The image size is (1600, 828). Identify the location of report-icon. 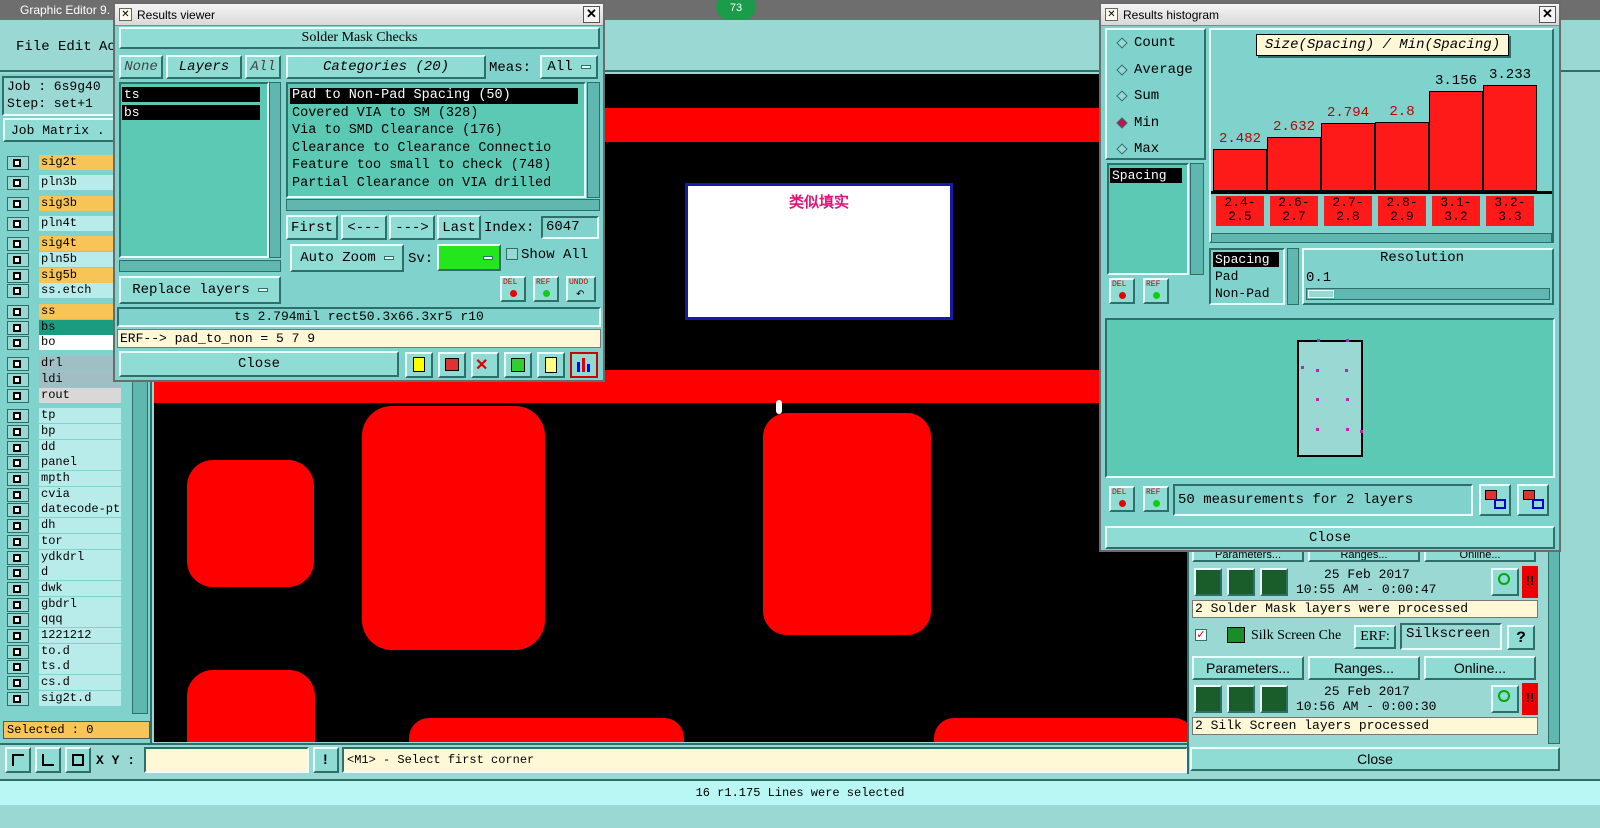
(419, 365).